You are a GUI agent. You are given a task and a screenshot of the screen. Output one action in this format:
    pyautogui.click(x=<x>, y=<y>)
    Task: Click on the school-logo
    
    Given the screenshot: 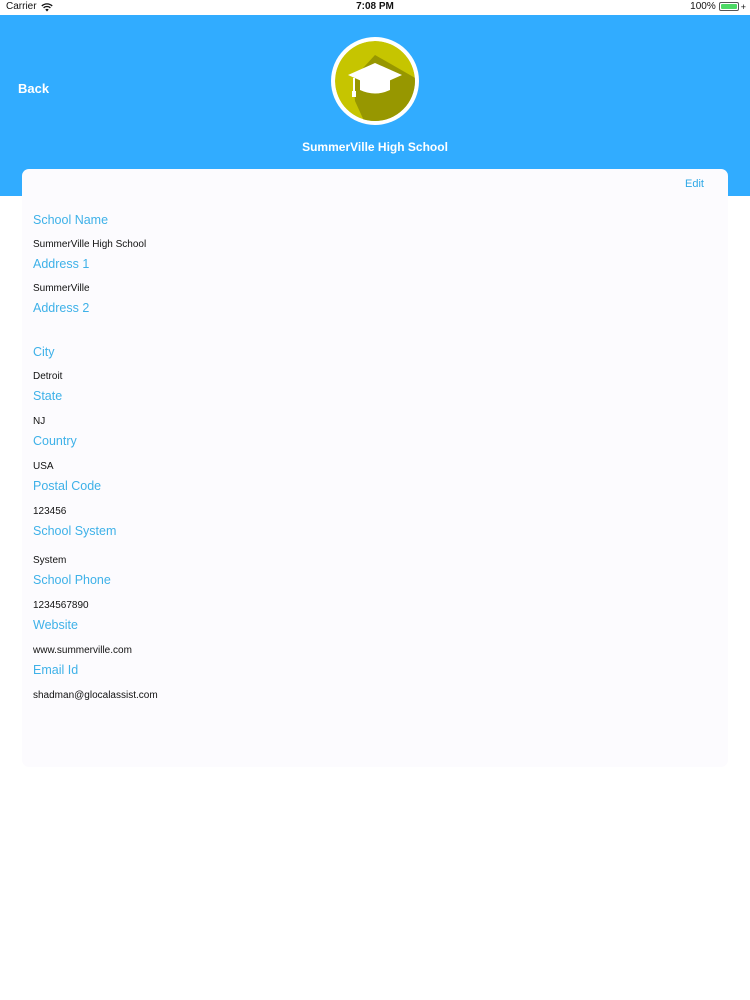 What is the action you would take?
    pyautogui.click(x=375, y=81)
    